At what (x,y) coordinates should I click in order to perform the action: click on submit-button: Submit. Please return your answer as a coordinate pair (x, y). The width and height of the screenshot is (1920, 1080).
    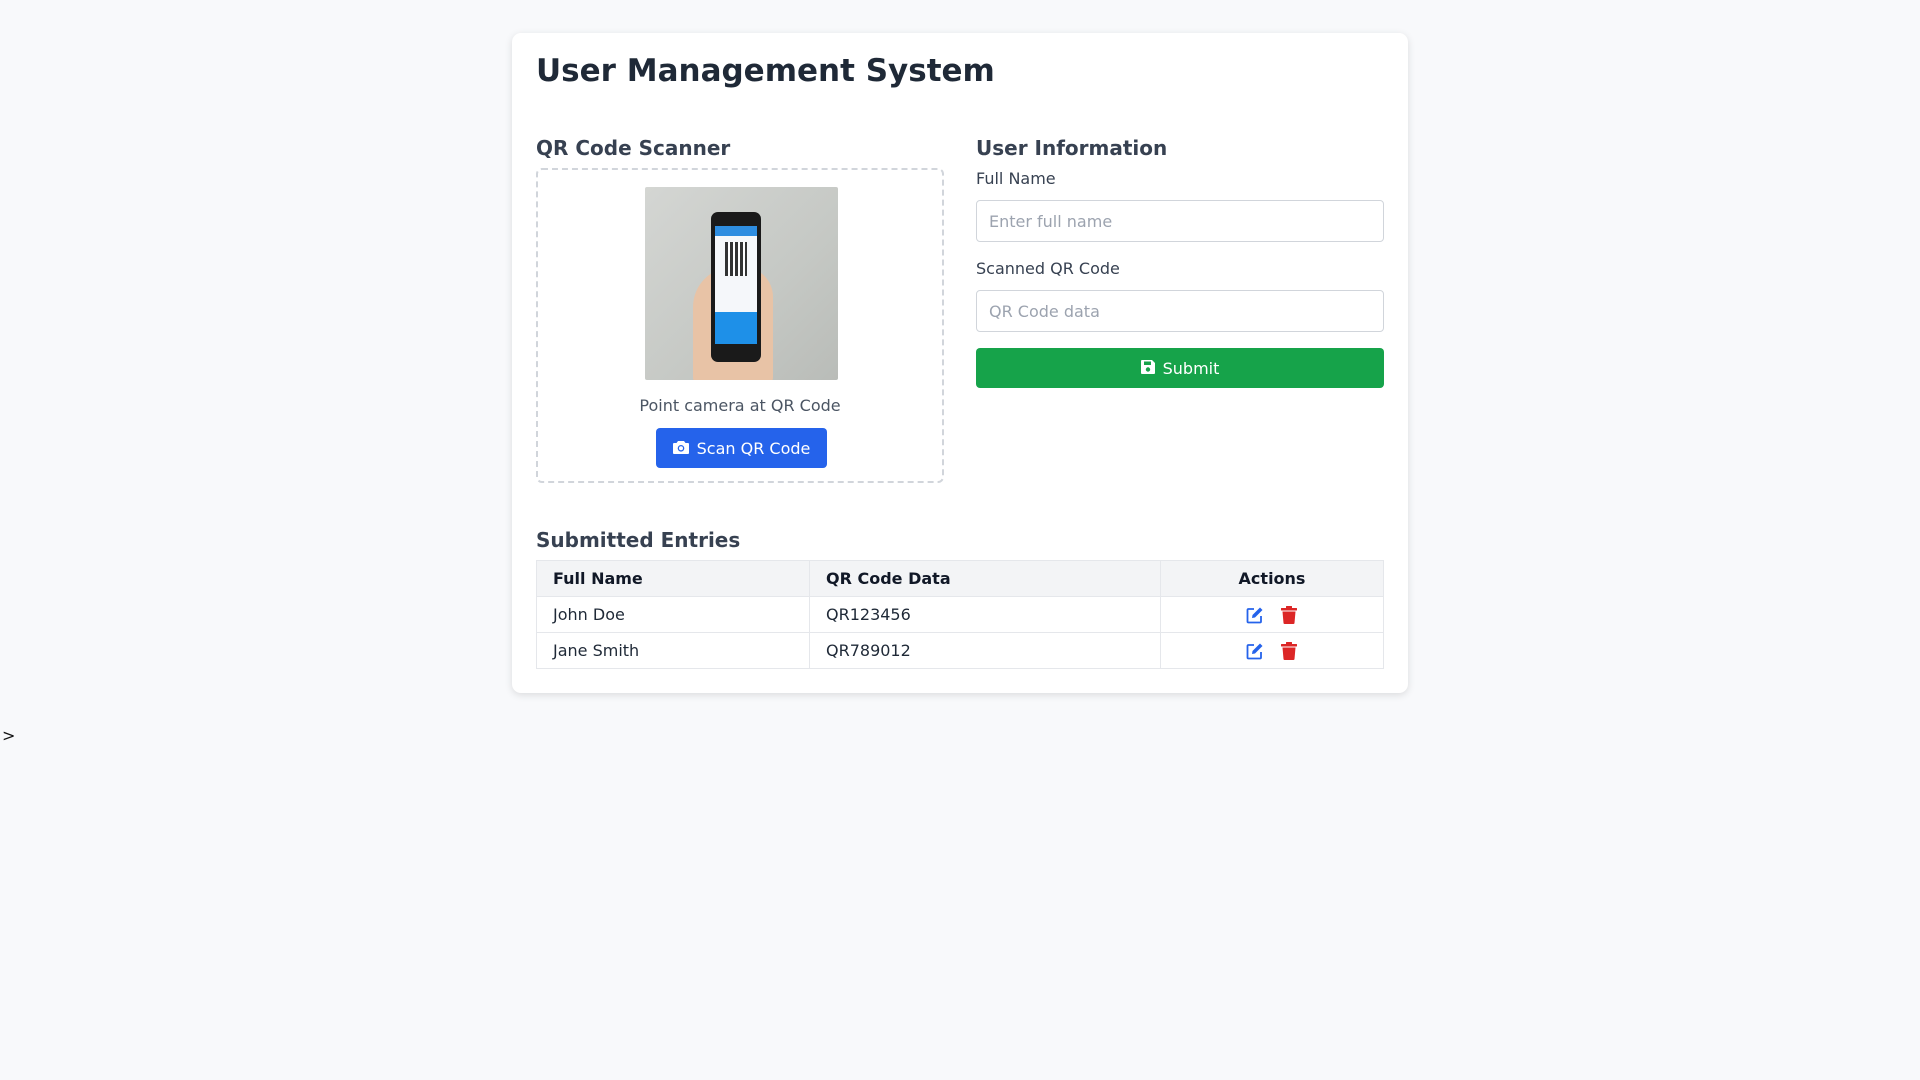
    Looking at the image, I should click on (1180, 368).